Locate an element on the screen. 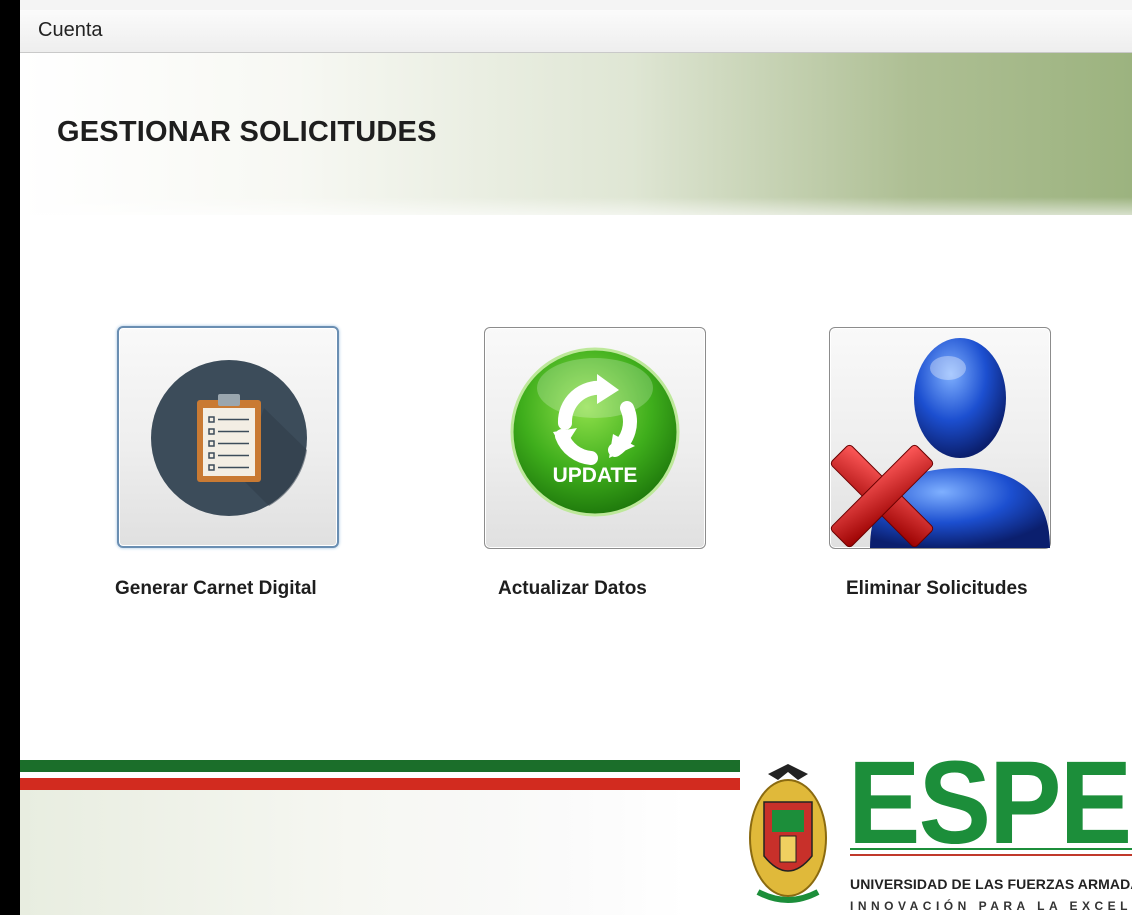 This screenshot has width=1132, height=915. delete-user-icon is located at coordinates (940, 443).